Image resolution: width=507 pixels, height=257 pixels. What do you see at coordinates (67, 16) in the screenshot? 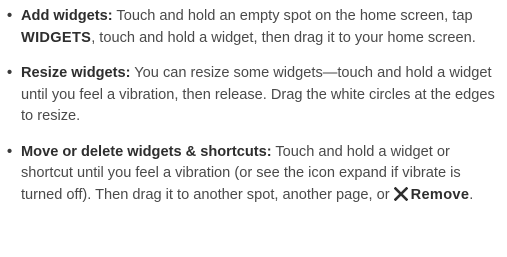
I see `term-add-widgets: Add widgets:` at bounding box center [67, 16].